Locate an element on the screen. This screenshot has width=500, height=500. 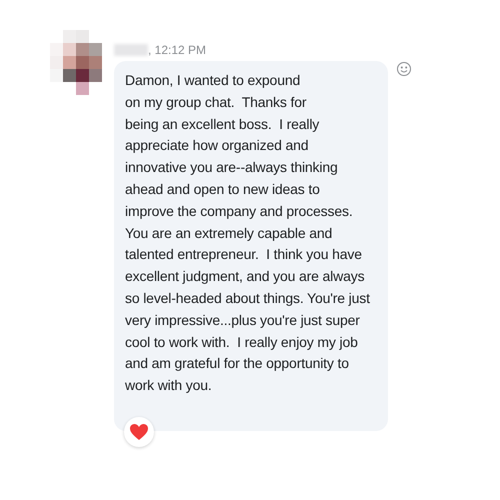
heart-icon is located at coordinates (139, 431).